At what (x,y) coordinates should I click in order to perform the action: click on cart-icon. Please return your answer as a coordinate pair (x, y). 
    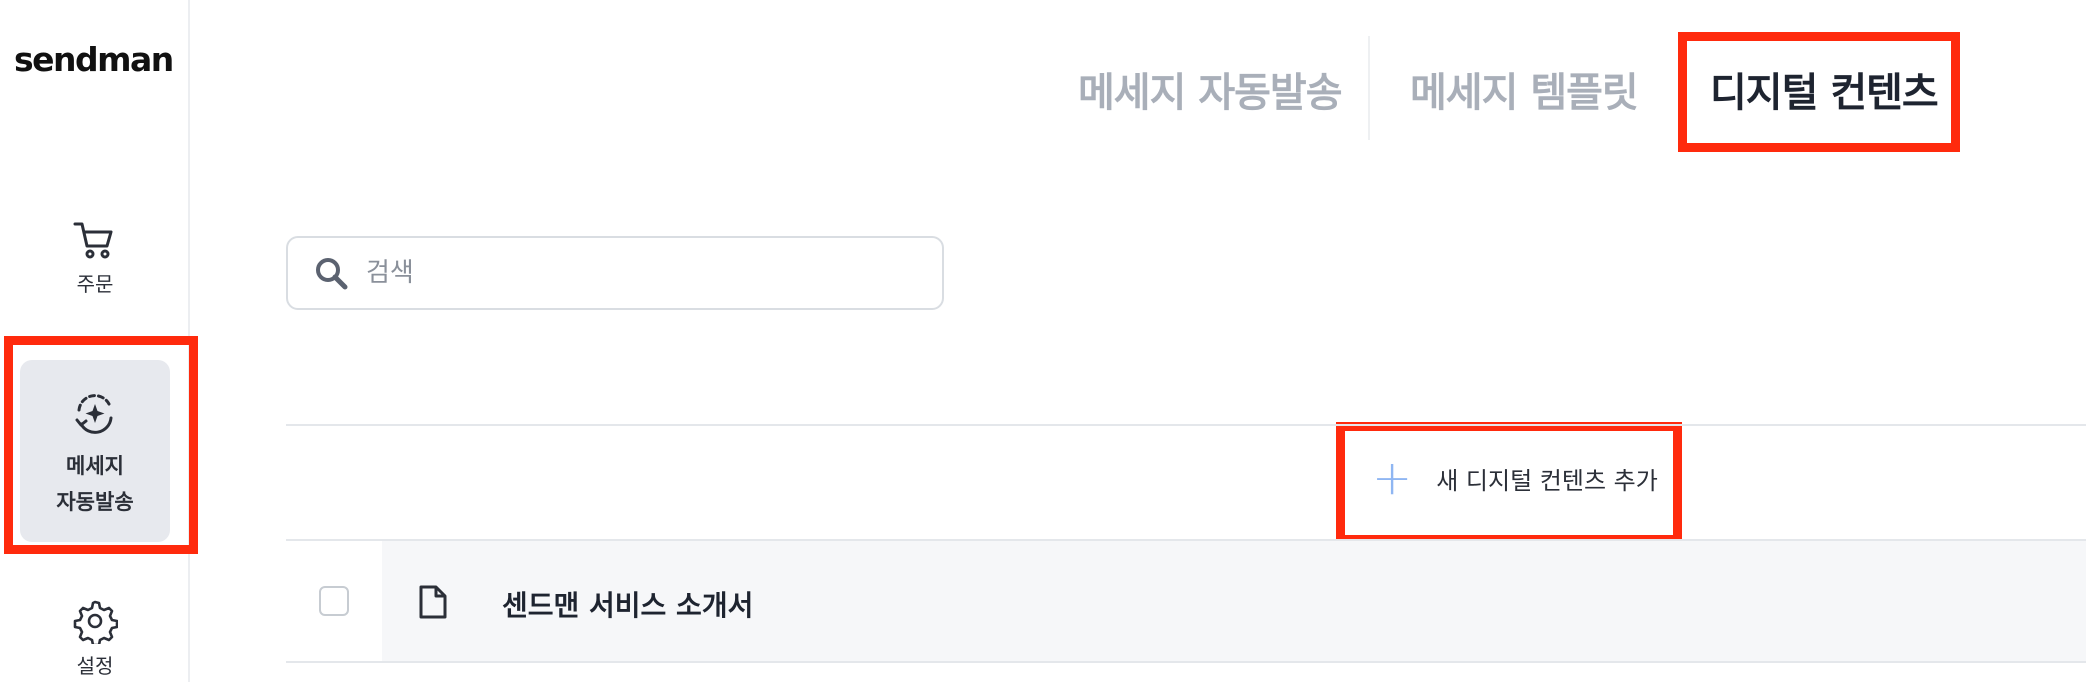
    Looking at the image, I should click on (93, 240).